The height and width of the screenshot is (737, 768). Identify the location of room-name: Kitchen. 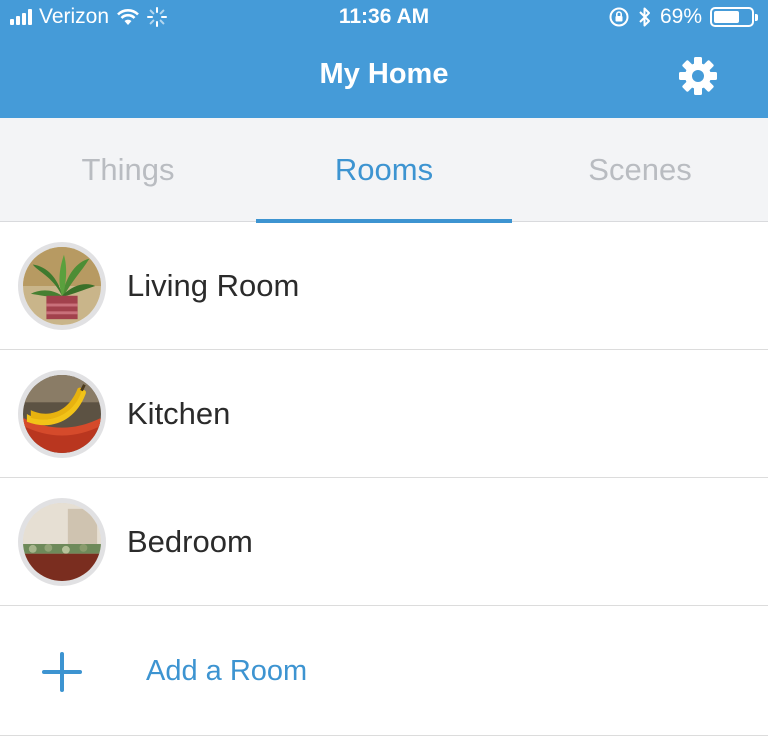
(179, 413).